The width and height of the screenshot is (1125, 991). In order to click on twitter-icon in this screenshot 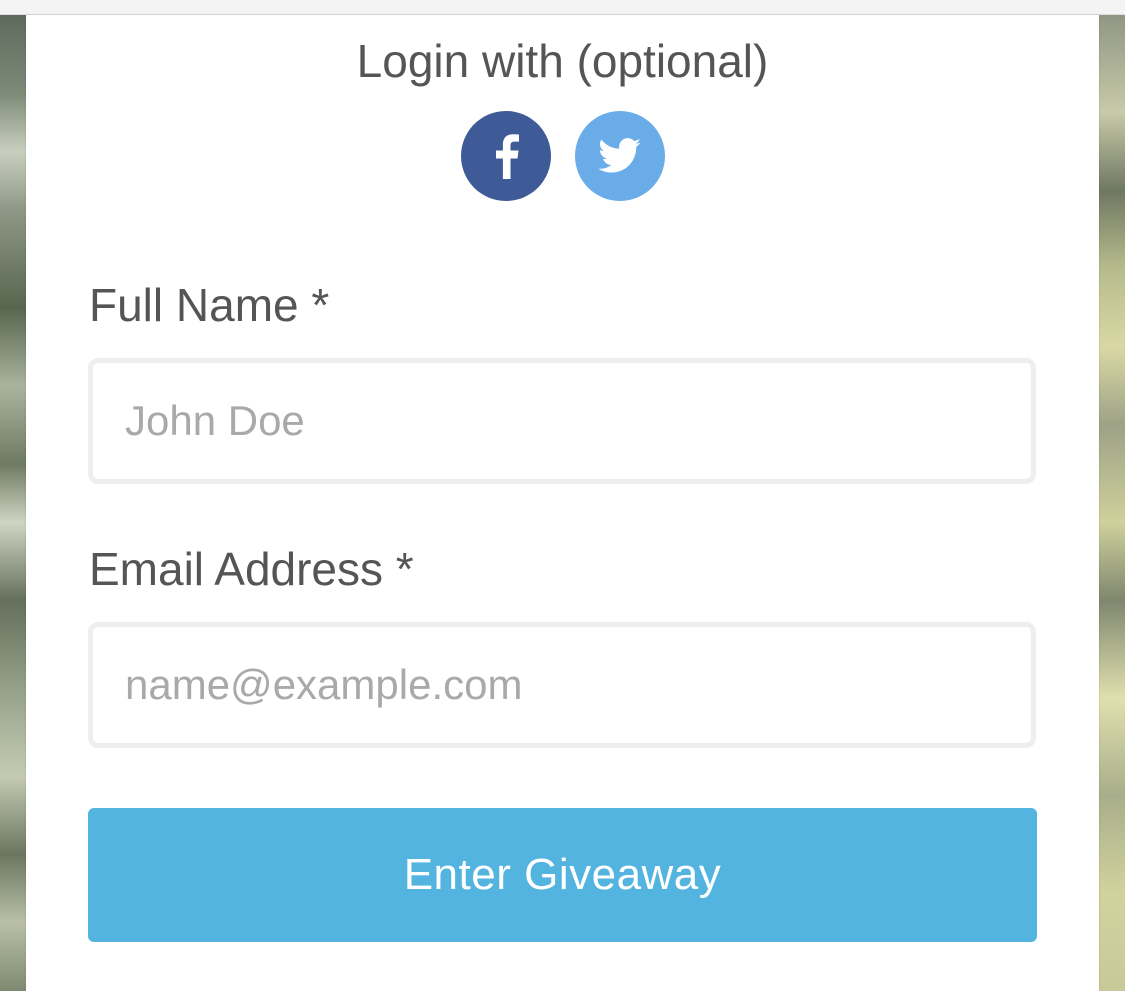, I will do `click(620, 156)`.